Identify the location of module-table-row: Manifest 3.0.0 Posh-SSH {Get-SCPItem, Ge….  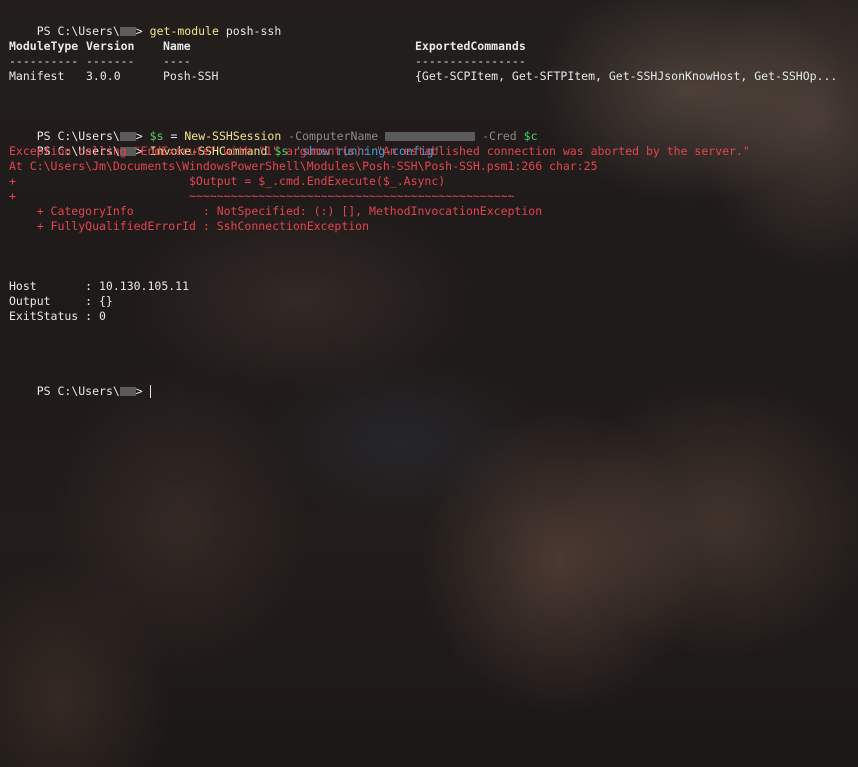
(429, 76).